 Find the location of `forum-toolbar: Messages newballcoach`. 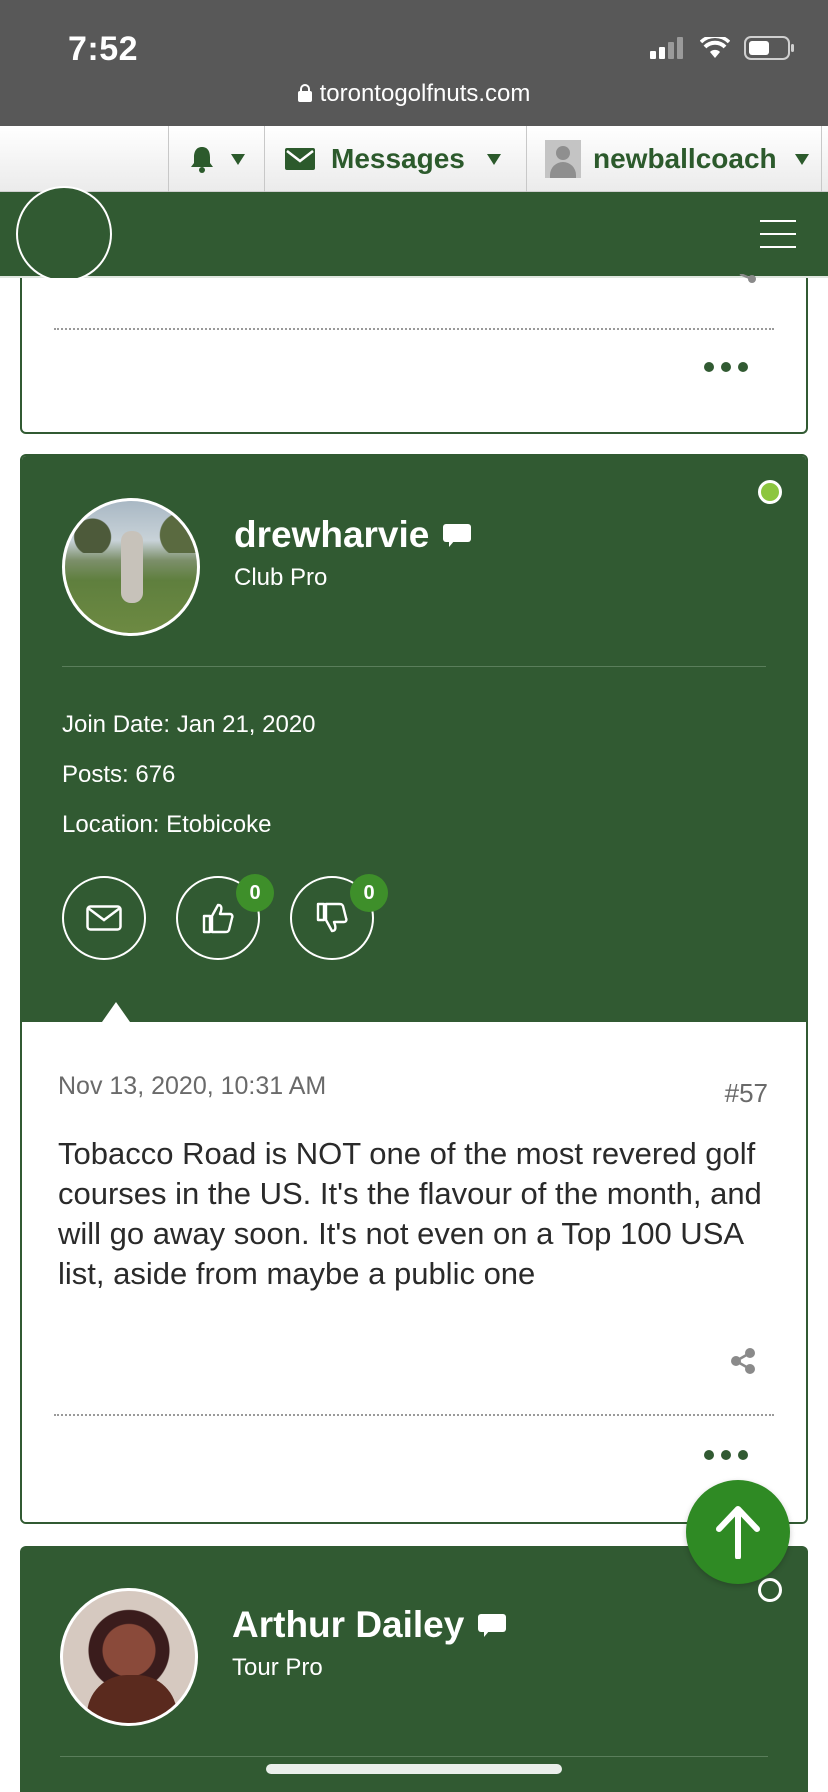

forum-toolbar: Messages newballcoach is located at coordinates (414, 159).